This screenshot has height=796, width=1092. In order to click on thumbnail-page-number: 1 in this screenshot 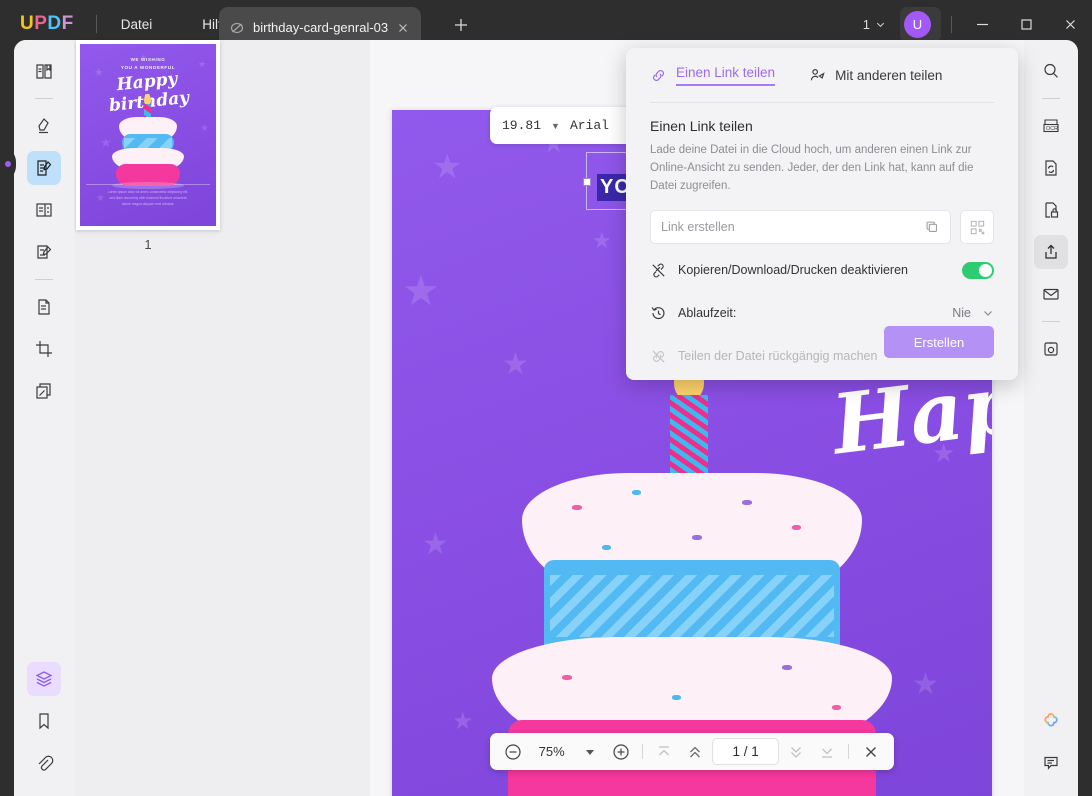, I will do `click(148, 244)`.